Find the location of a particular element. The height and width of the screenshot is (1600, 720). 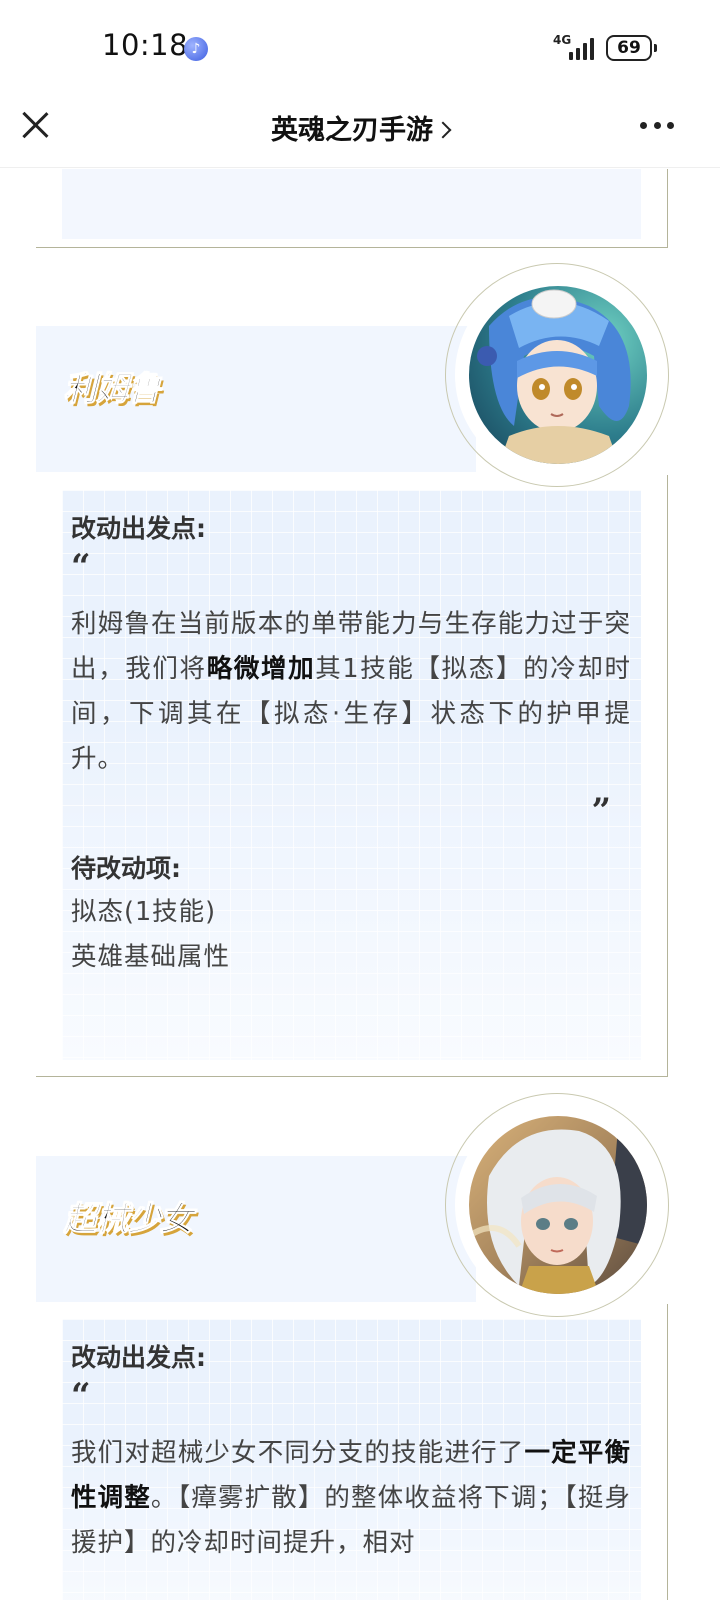

highlight-text: 略微增加 is located at coordinates (261, 669).